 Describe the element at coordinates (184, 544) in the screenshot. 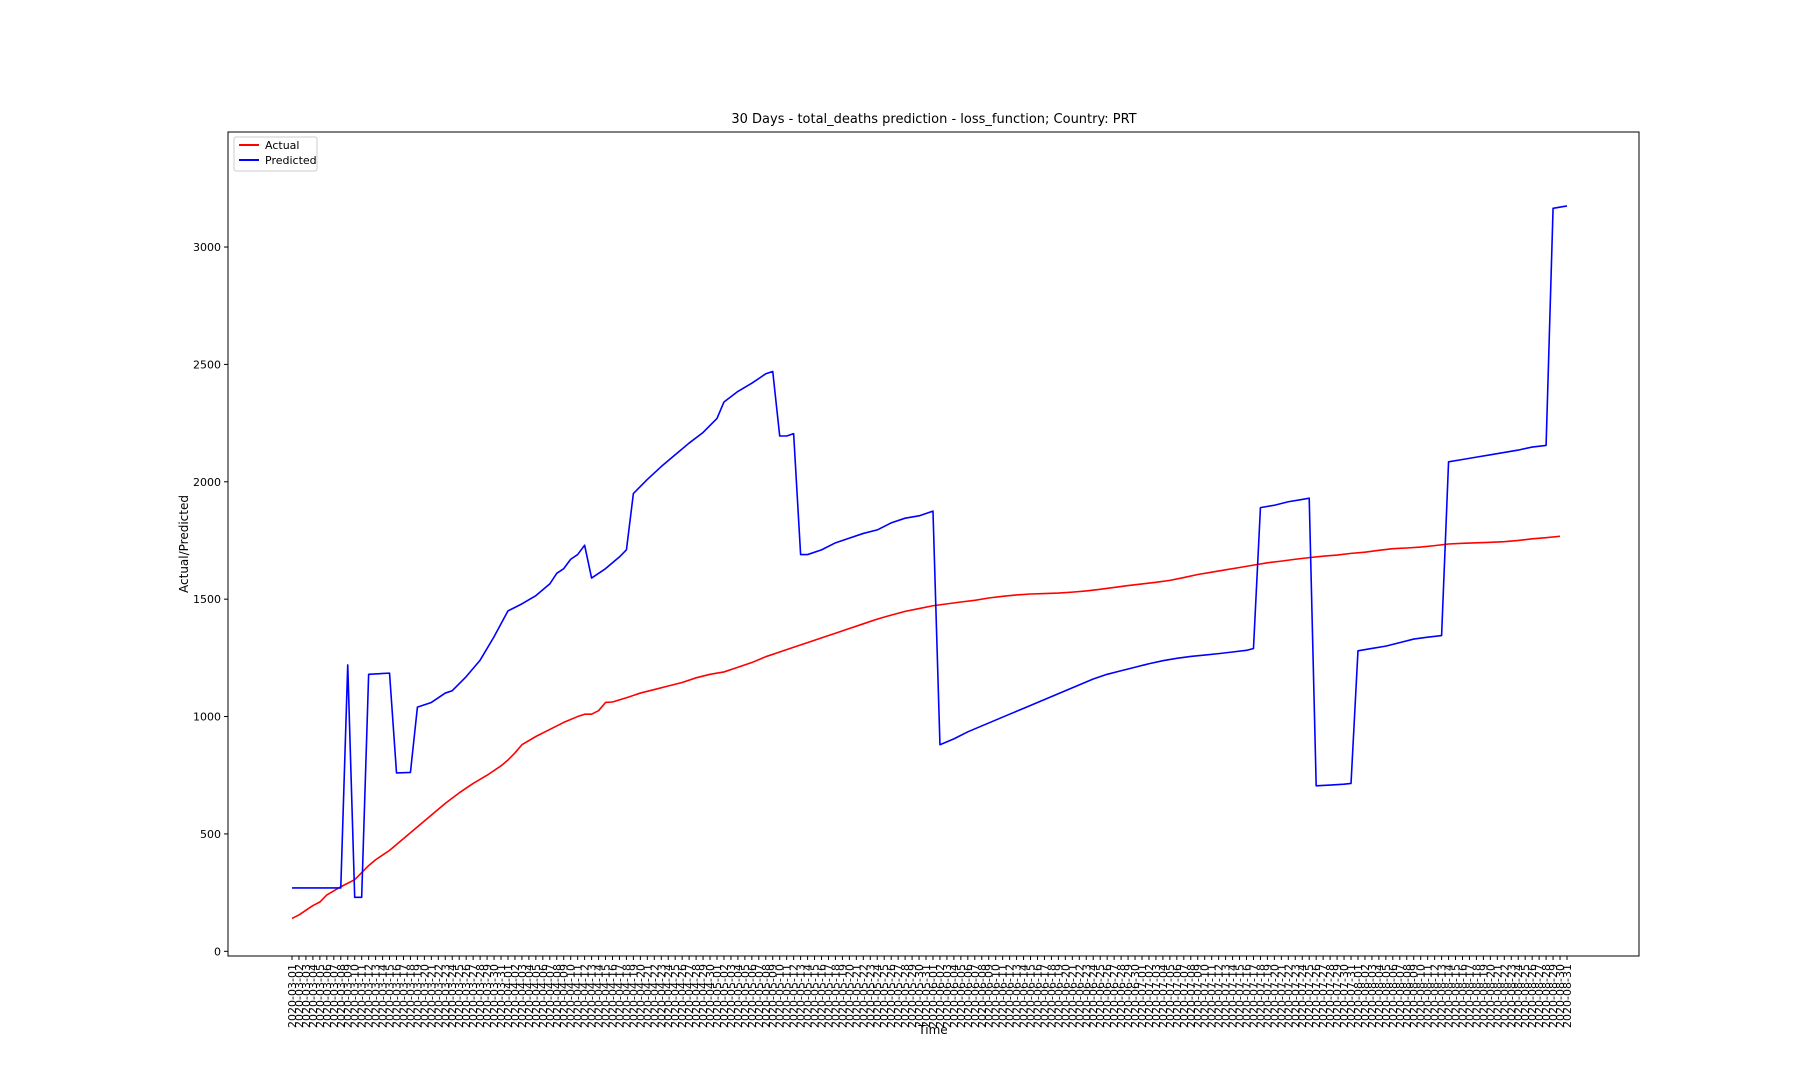

I see `y-axis-label: Actual/Predicted` at that location.